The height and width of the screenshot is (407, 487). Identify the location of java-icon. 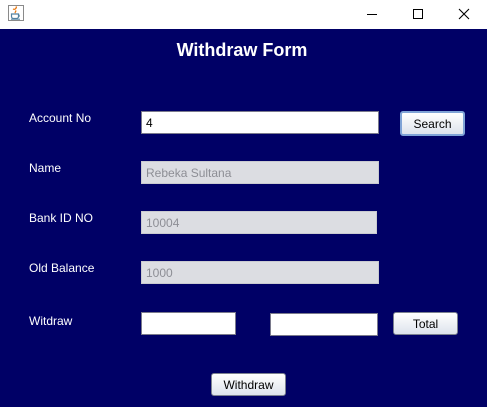
(16, 13).